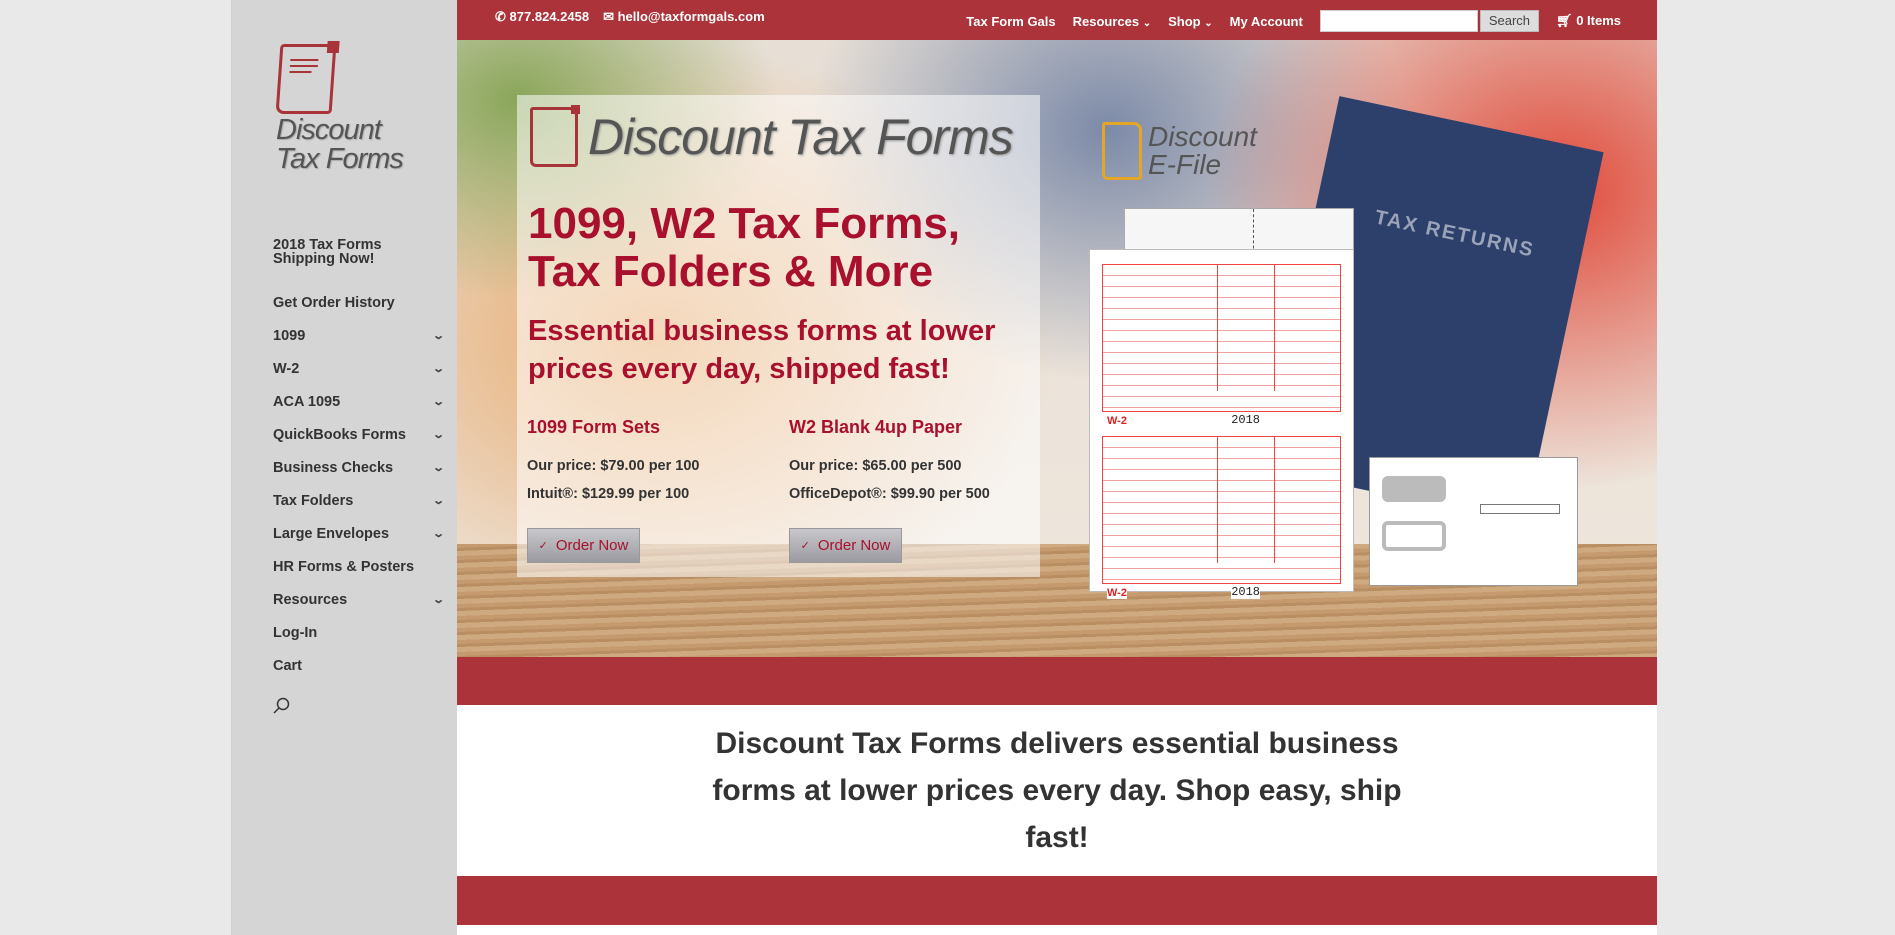 The image size is (1895, 935). What do you see at coordinates (691, 16) in the screenshot?
I see `email-address: hello@taxformgals.com` at bounding box center [691, 16].